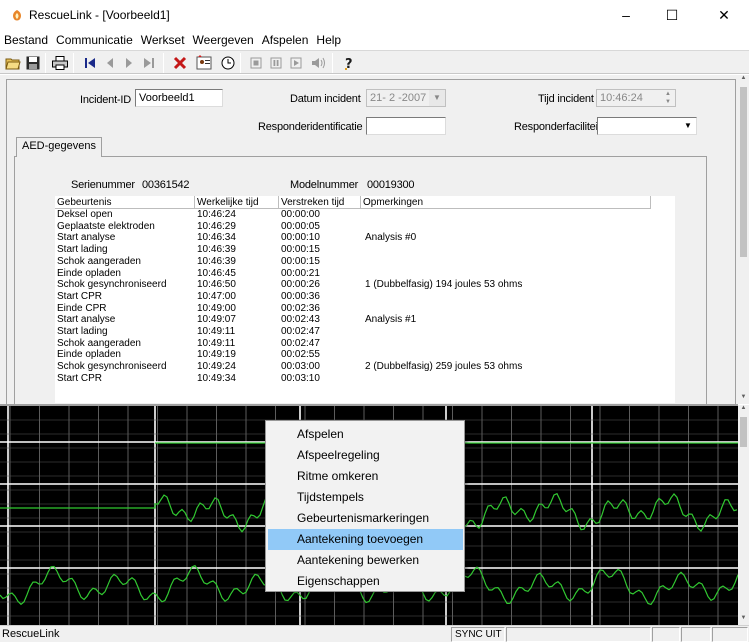 Image resolution: width=749 pixels, height=642 pixels. I want to click on incident-id-field: Voorbeeld1, so click(179, 98).